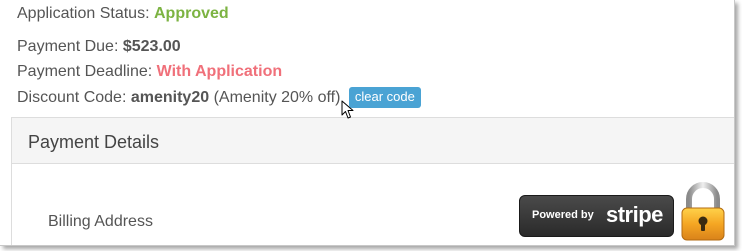  Describe the element at coordinates (347, 109) in the screenshot. I see `mouse-pointer-icon` at that location.